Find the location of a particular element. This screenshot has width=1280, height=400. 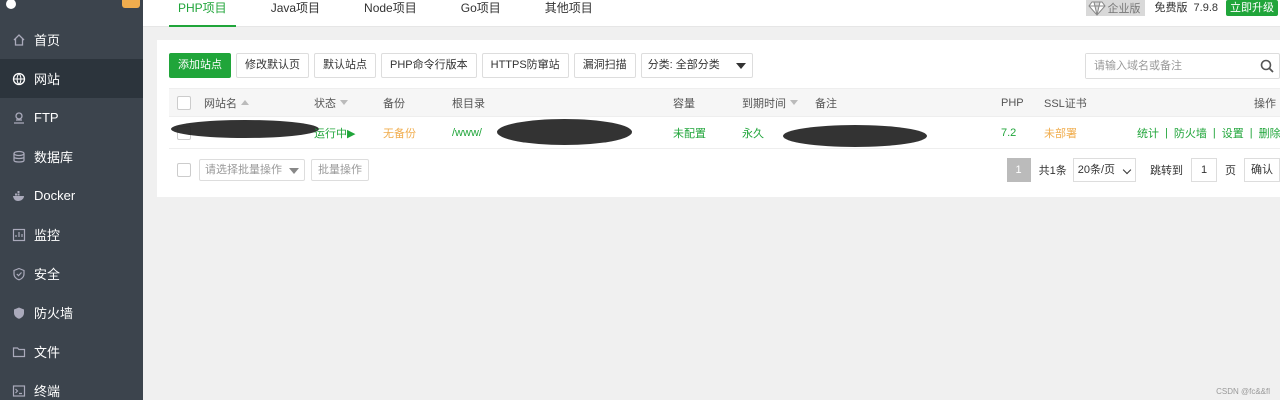

col-expire-label: 到期时间 is located at coordinates (764, 103).